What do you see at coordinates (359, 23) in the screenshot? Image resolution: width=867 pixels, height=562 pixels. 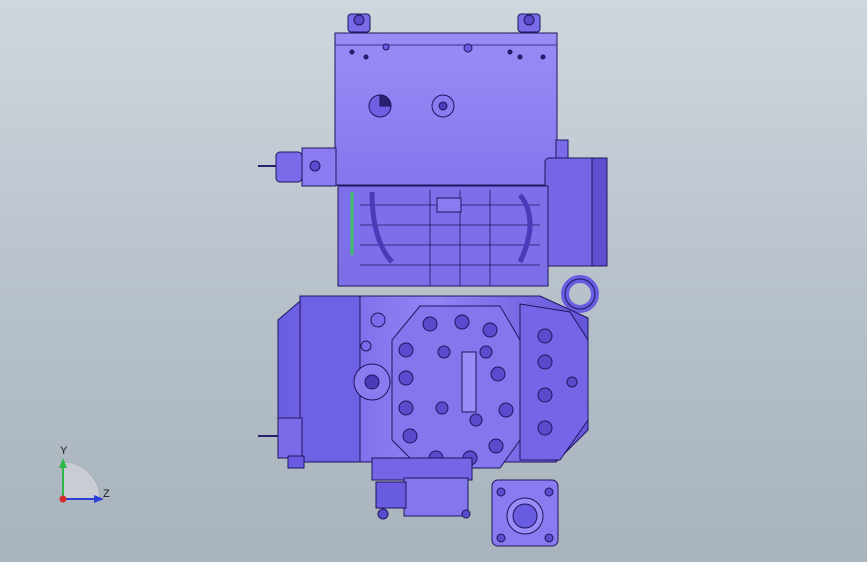 I see `top-bolt-left` at bounding box center [359, 23].